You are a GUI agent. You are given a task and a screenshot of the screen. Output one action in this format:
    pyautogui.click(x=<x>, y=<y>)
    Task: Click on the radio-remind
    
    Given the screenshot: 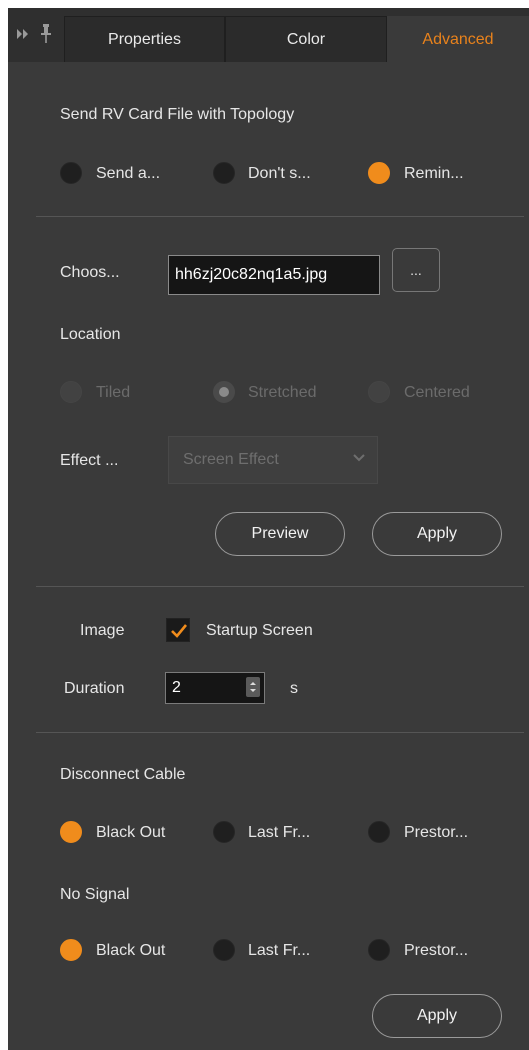 What is the action you would take?
    pyautogui.click(x=379, y=173)
    